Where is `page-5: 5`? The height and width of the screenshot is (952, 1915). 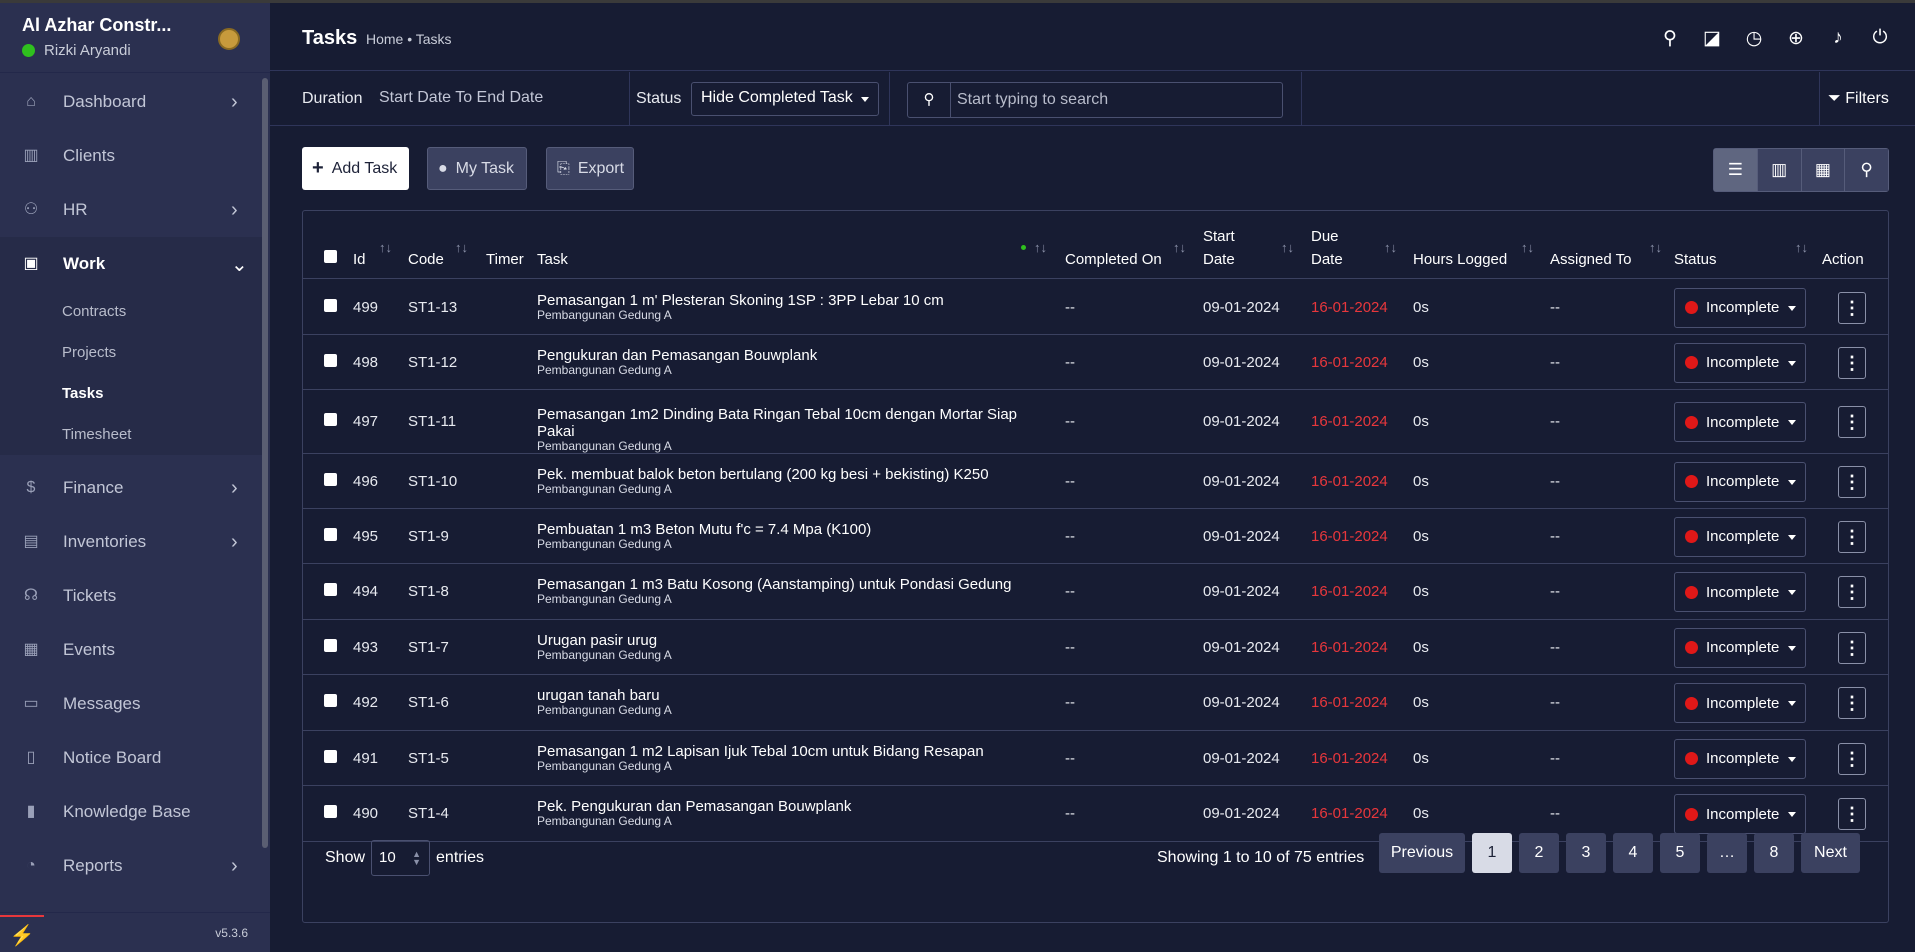 page-5: 5 is located at coordinates (1680, 853).